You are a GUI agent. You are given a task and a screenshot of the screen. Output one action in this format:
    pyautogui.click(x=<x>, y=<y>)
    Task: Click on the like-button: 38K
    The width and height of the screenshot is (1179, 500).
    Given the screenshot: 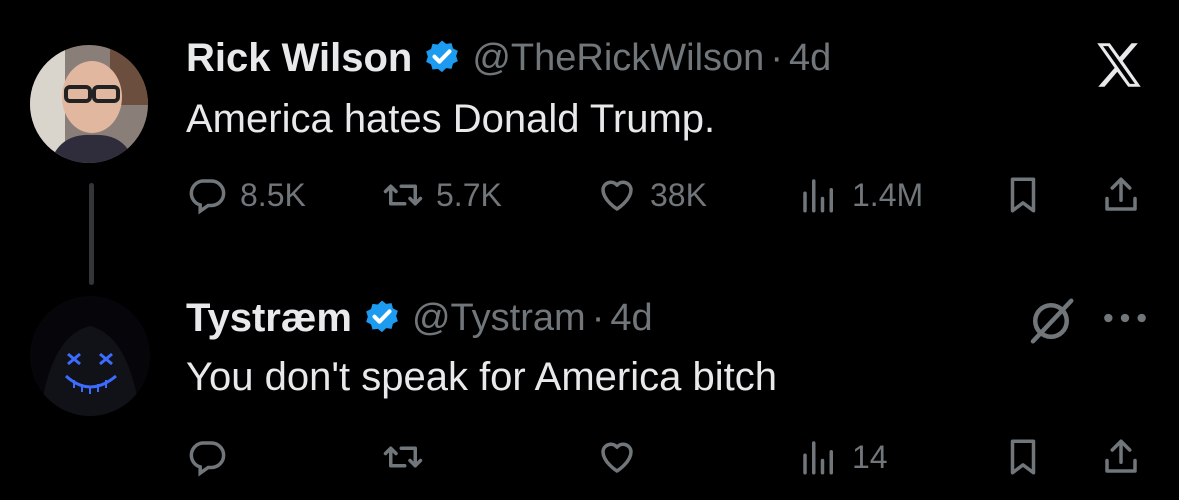 What is the action you would take?
    pyautogui.click(x=651, y=195)
    